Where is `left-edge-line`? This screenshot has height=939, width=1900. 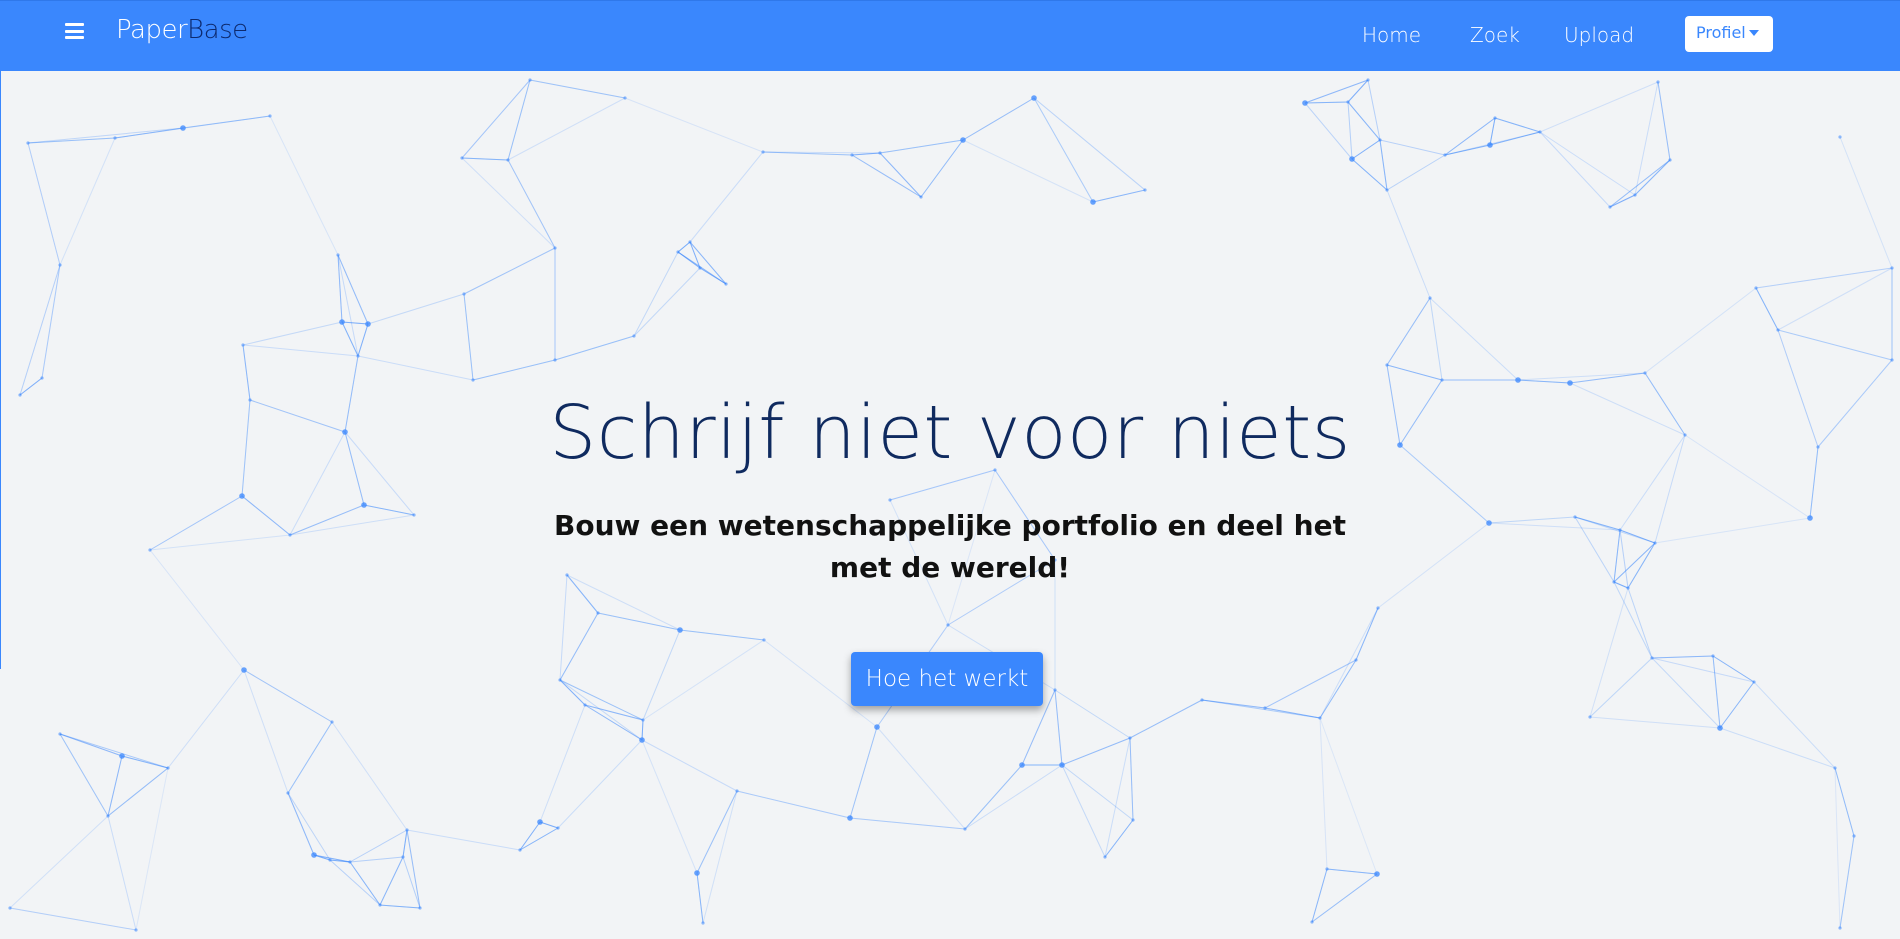 left-edge-line is located at coordinates (0, 370).